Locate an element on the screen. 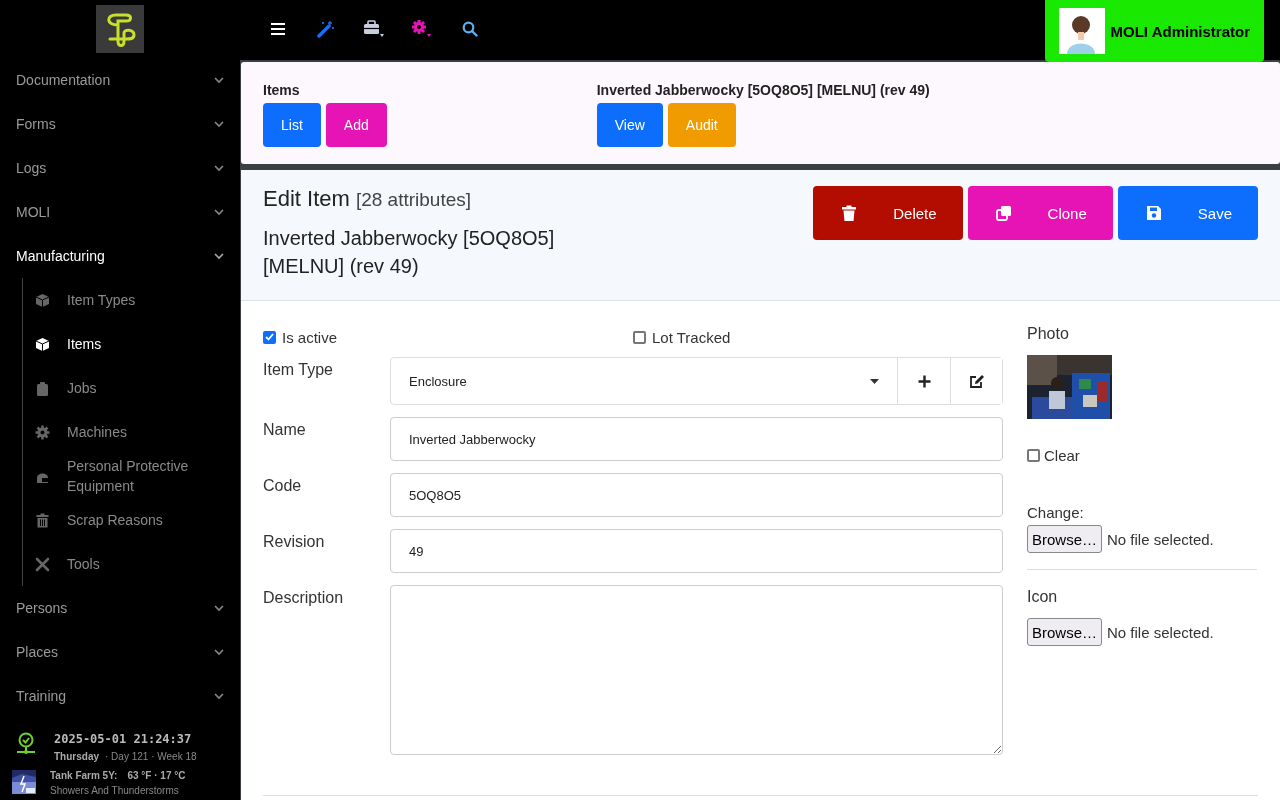  search-icon is located at coordinates (470, 29).